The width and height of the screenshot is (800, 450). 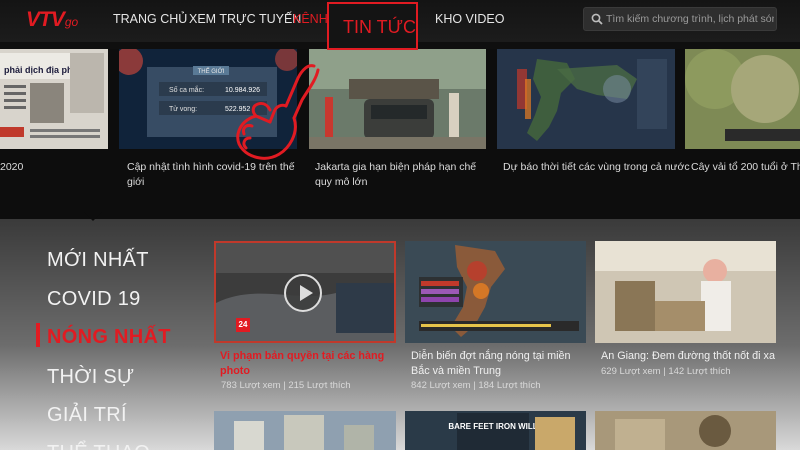 I want to click on search-input, so click(x=690, y=19).